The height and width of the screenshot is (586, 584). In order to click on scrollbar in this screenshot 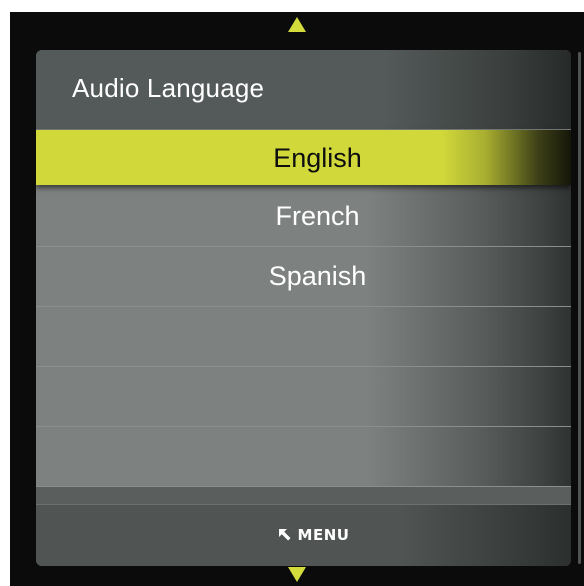, I will do `click(579, 308)`.